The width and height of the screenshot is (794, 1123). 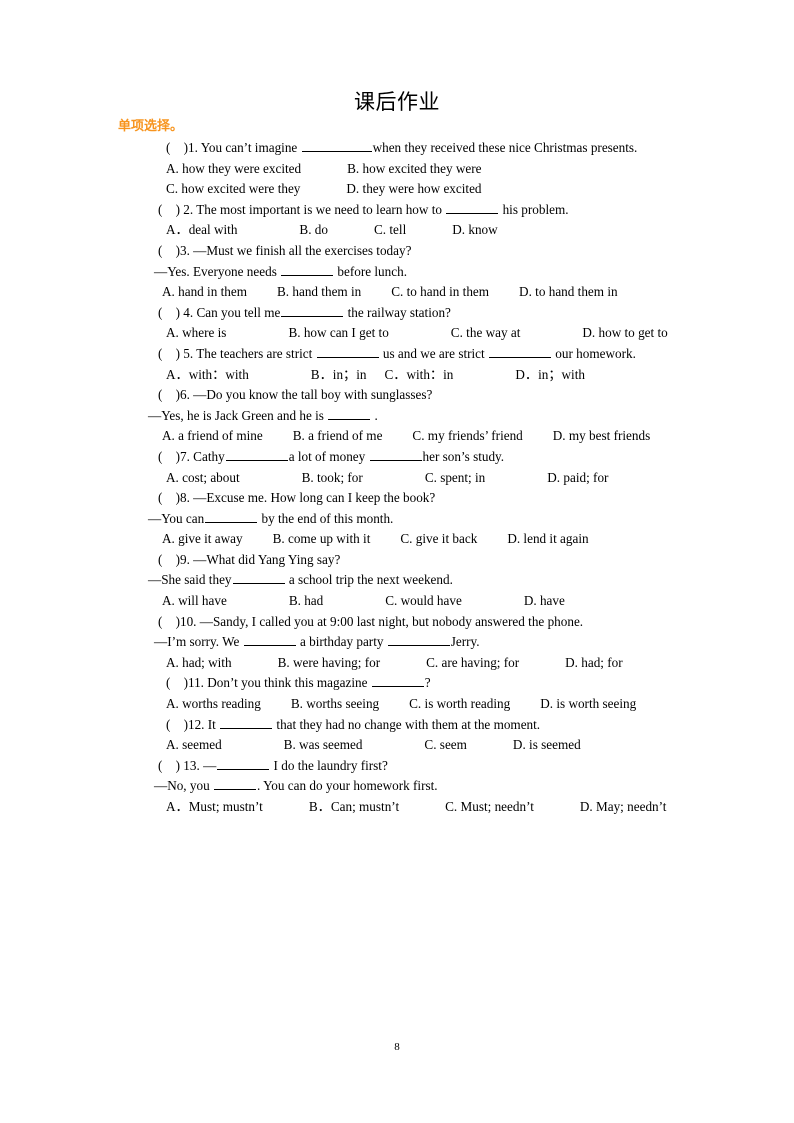 I want to click on option-d: D. have, so click(x=544, y=600).